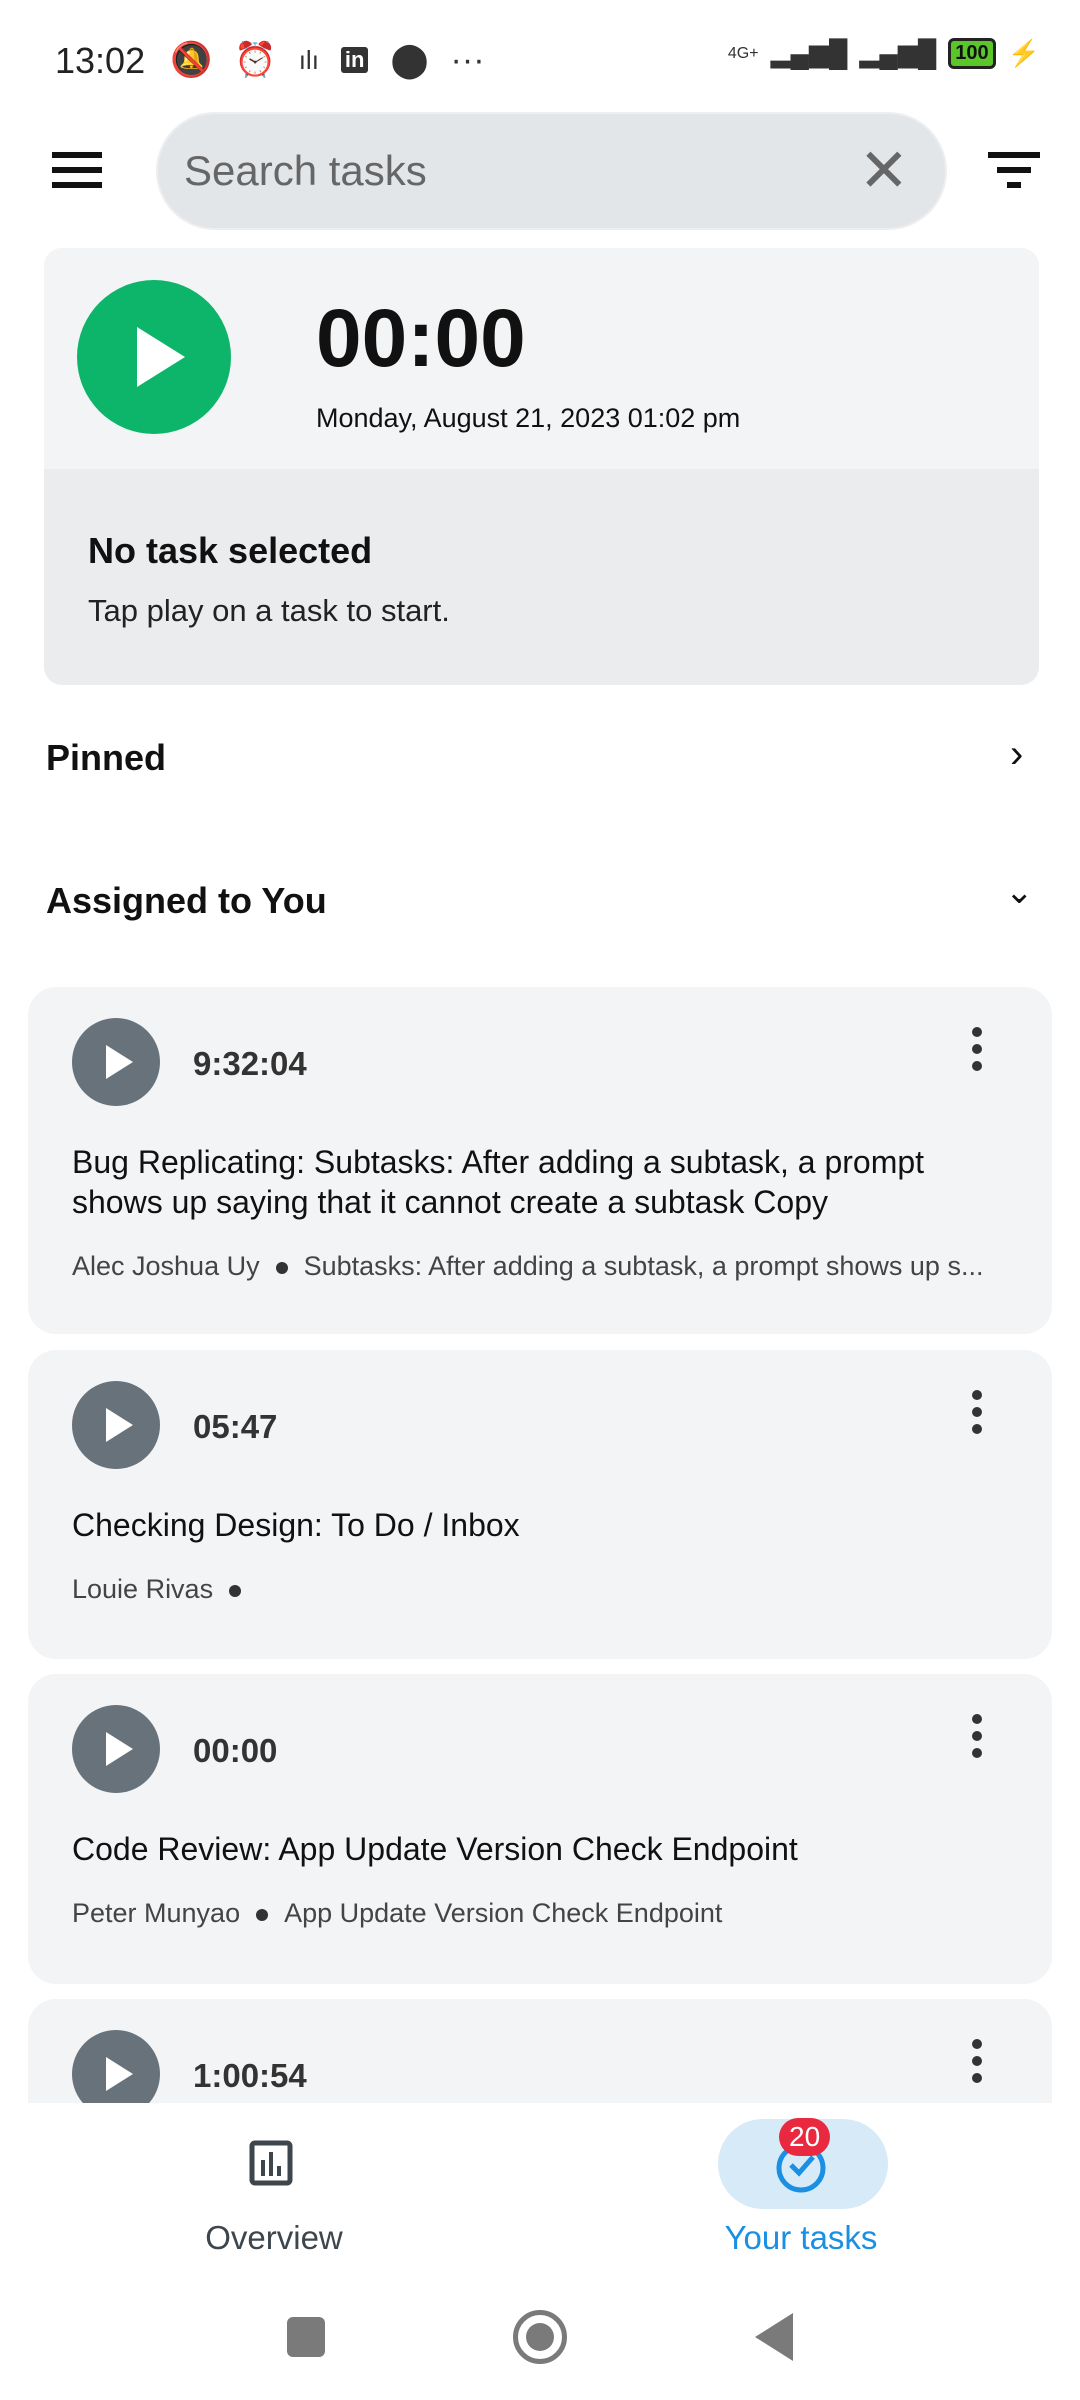  Describe the element at coordinates (154, 357) in the screenshot. I see `play-timer-button` at that location.